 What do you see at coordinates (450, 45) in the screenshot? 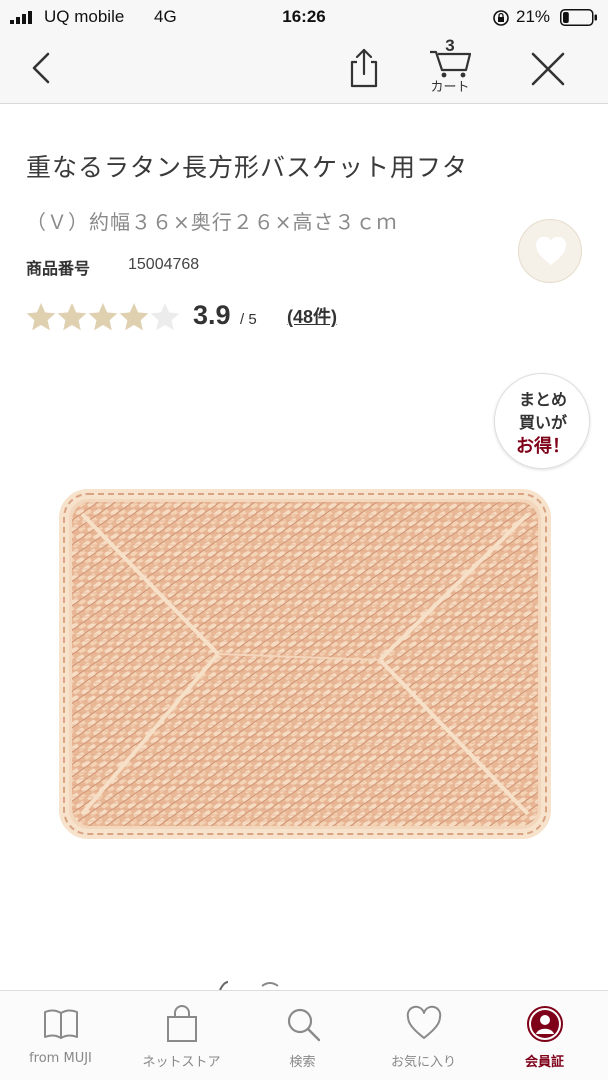
I see `cart-count-badge: 3` at bounding box center [450, 45].